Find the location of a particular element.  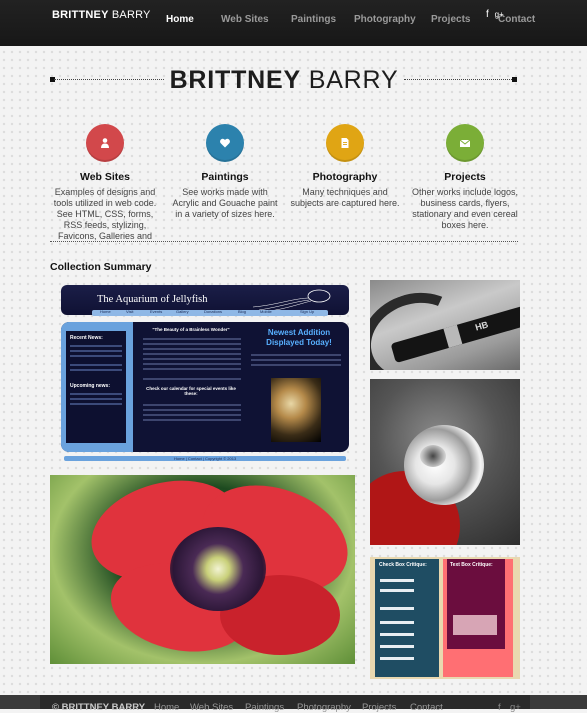

article-heading: "The Beauty of a Brainless Wonder" is located at coordinates (191, 329).